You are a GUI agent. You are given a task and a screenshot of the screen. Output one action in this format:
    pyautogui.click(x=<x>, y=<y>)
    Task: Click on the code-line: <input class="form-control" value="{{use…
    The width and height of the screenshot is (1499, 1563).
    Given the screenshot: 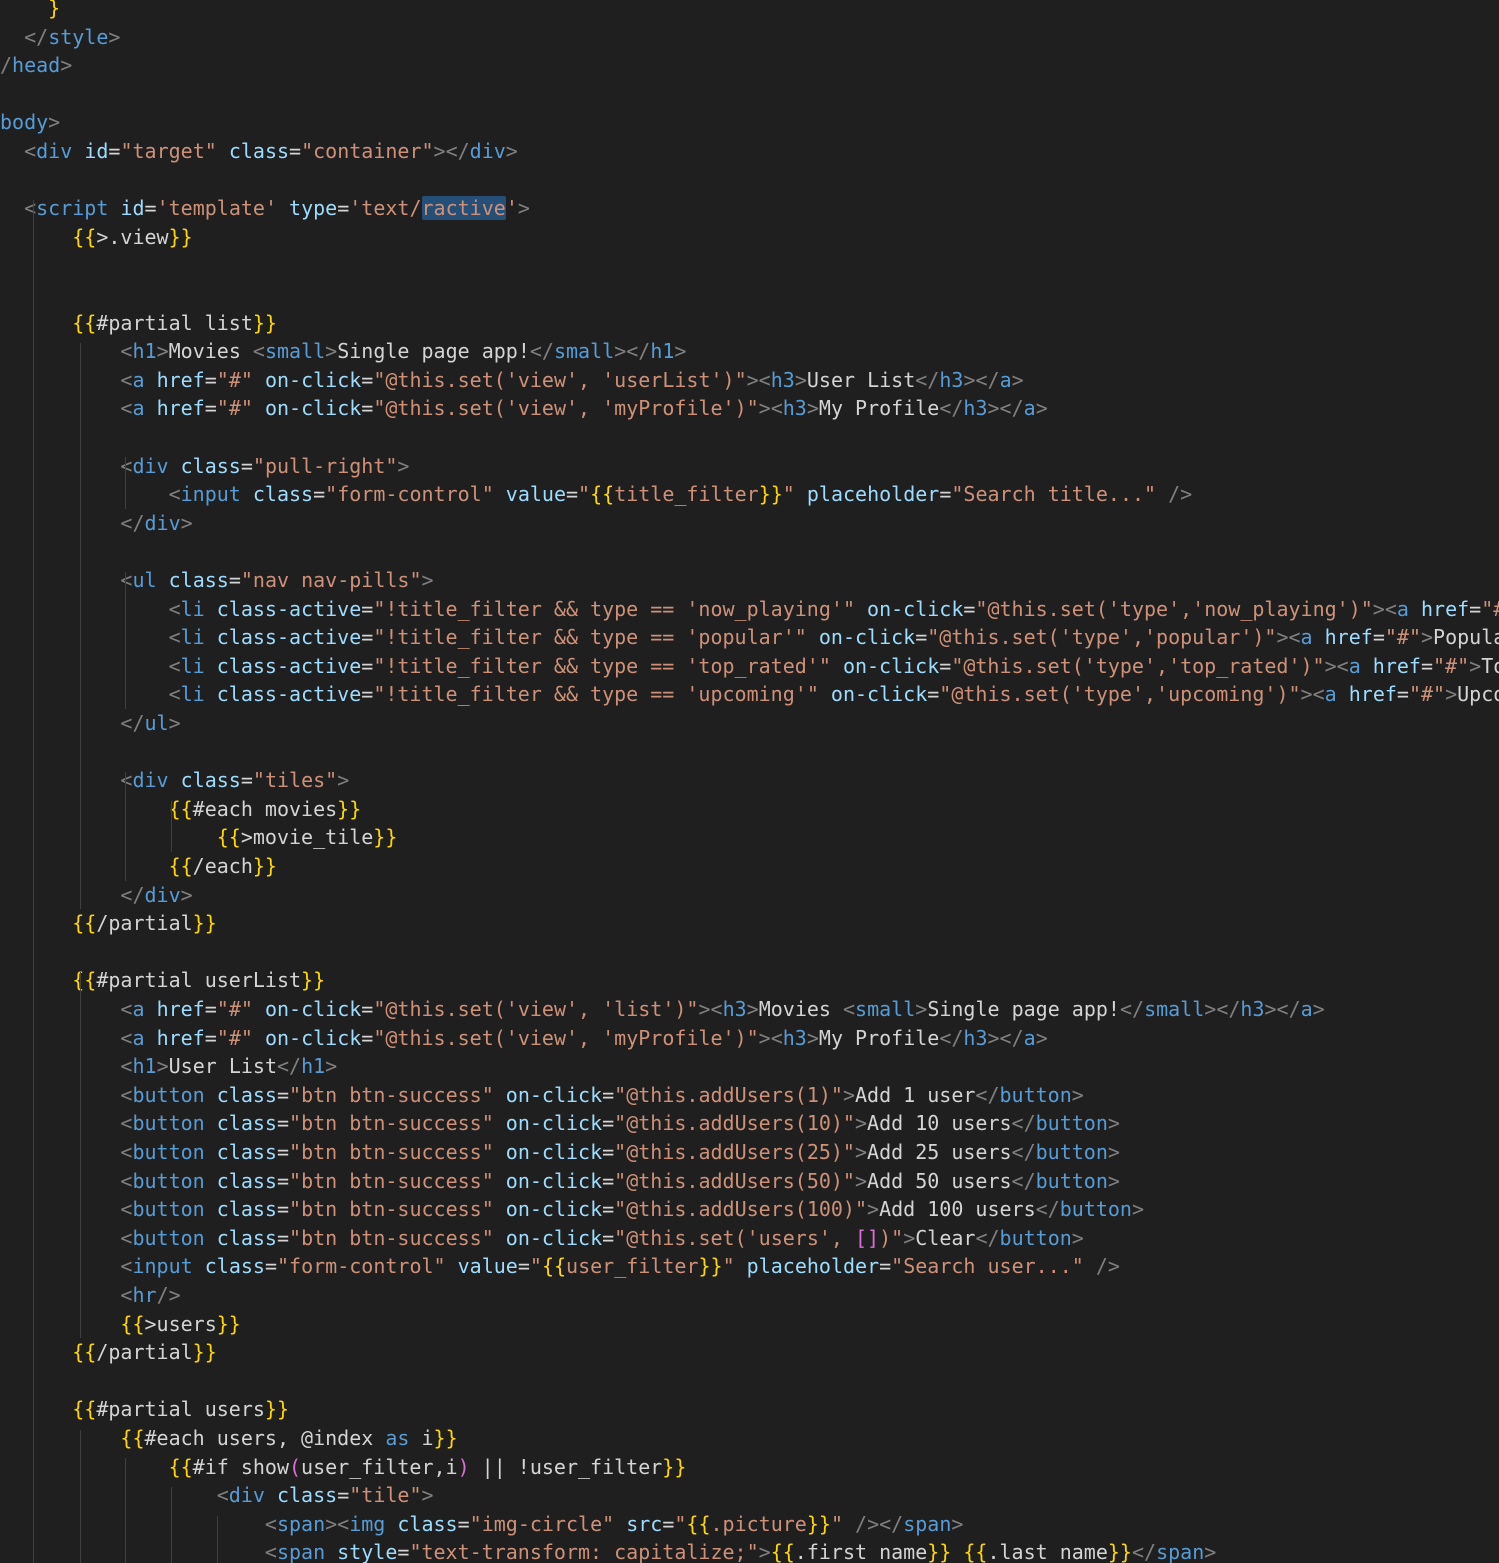 What is the action you would take?
    pyautogui.click(x=560, y=1266)
    